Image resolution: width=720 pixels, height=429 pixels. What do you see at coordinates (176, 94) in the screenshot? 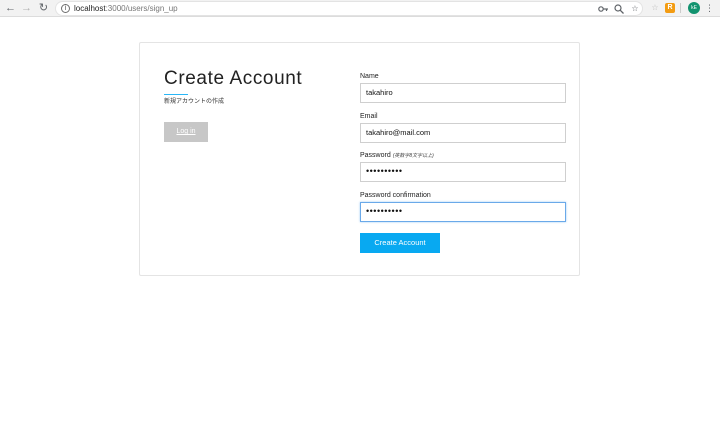
I see `title-underline` at bounding box center [176, 94].